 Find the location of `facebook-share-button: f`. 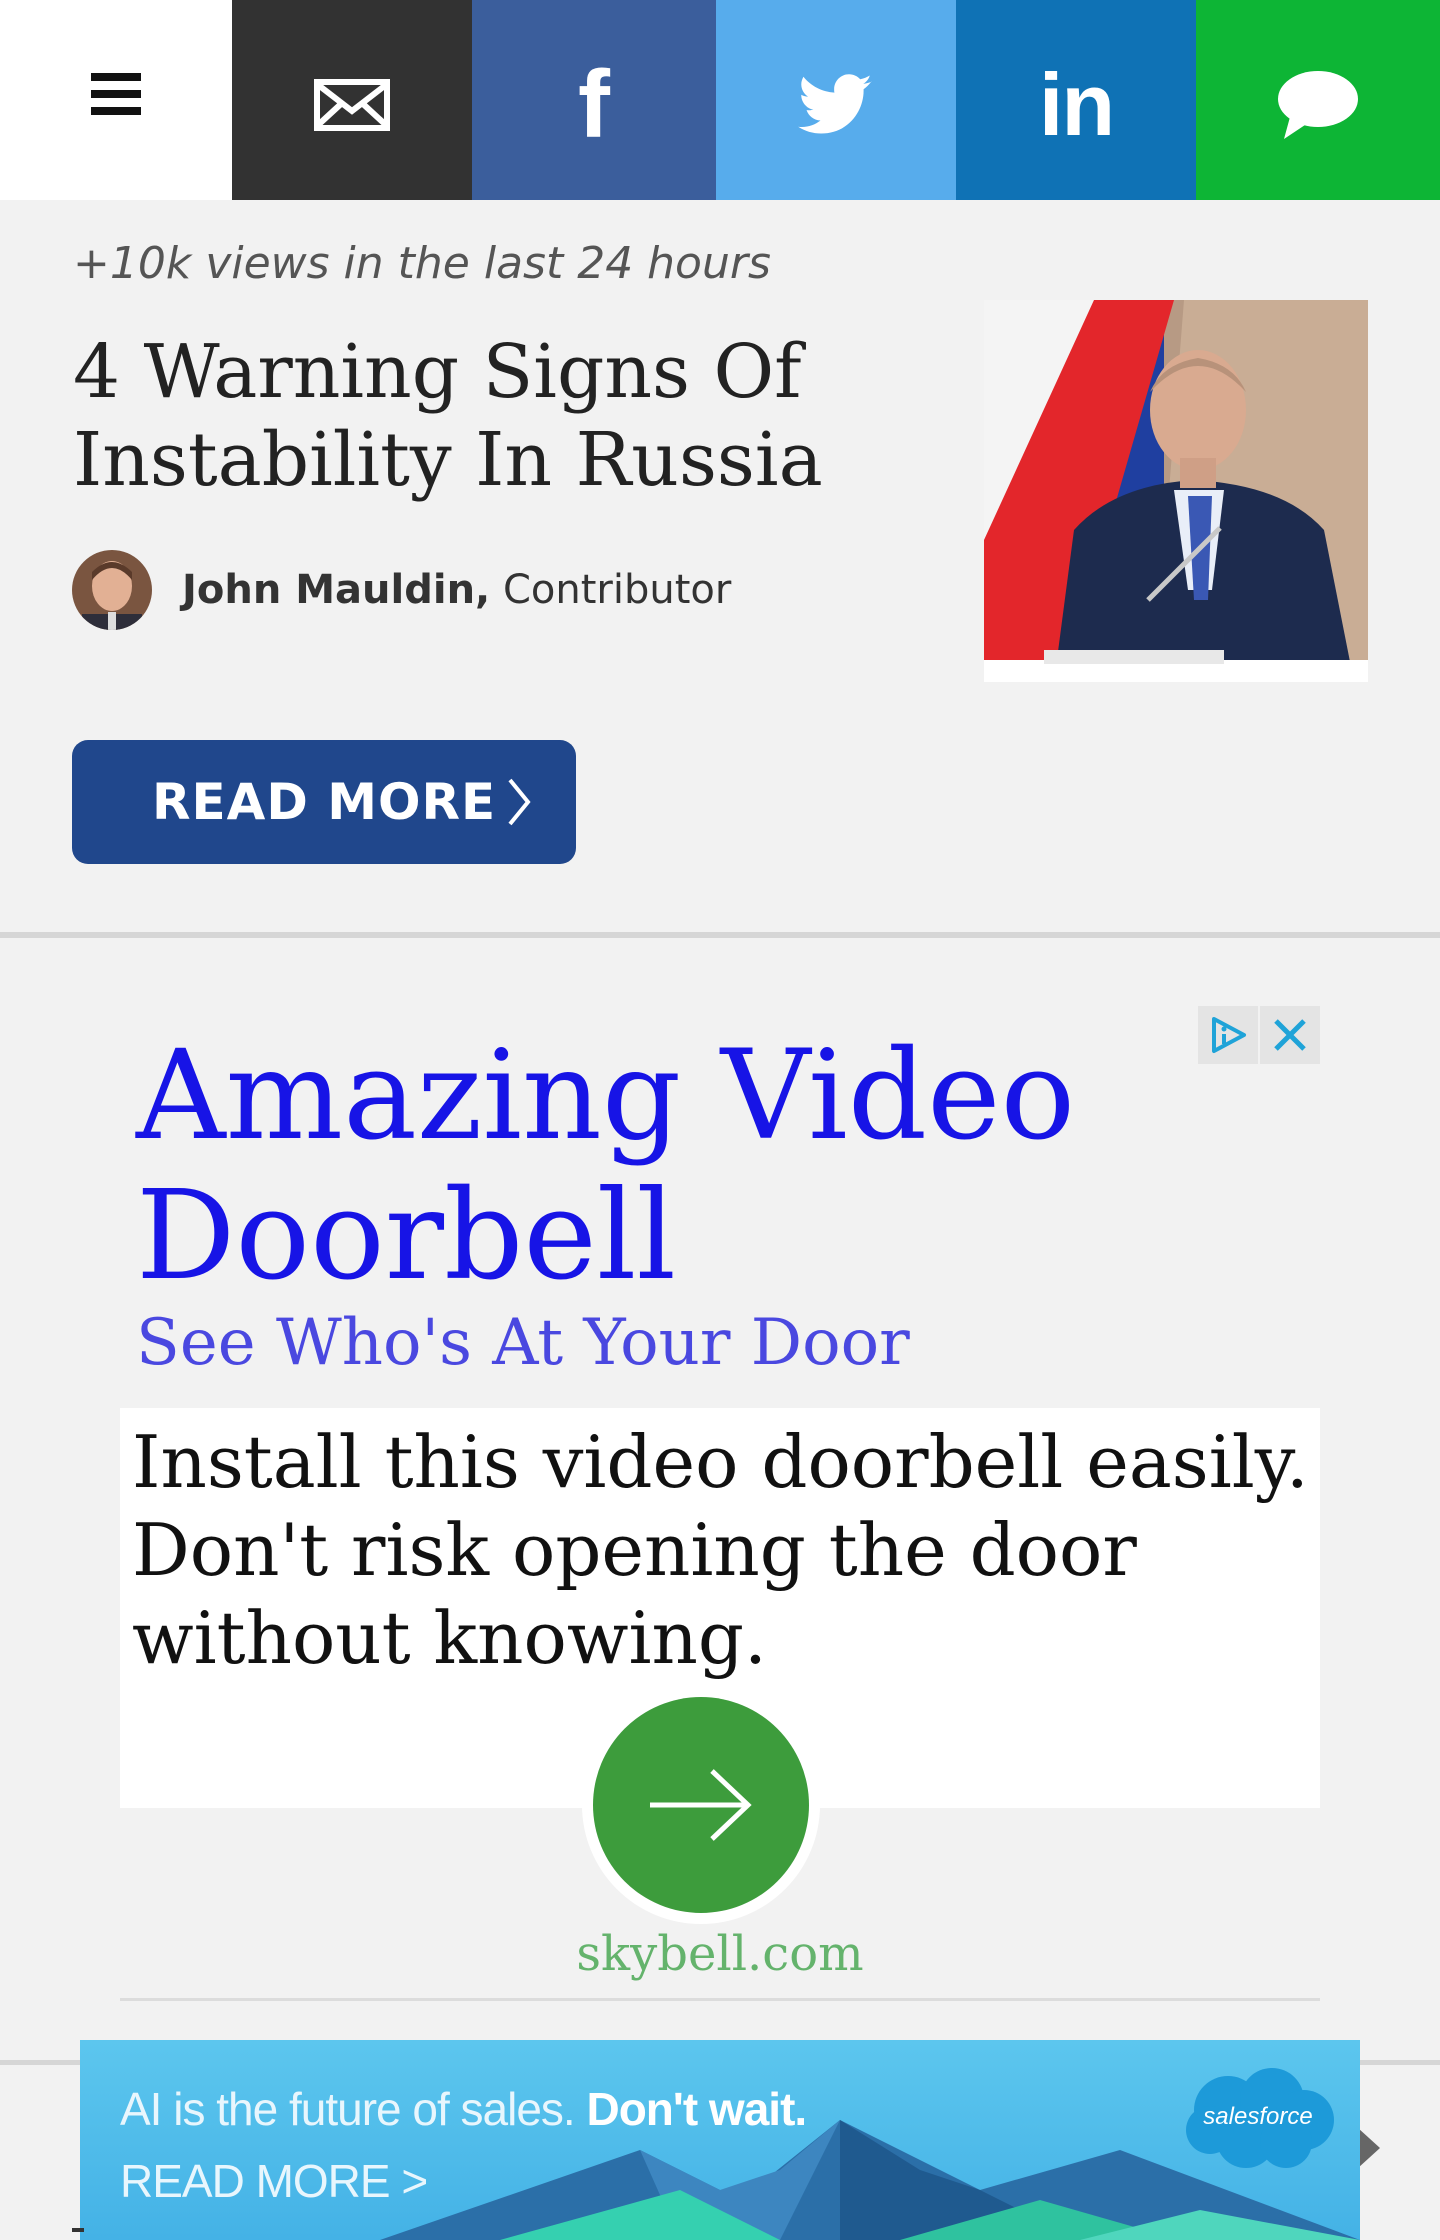

facebook-share-button: f is located at coordinates (594, 100).